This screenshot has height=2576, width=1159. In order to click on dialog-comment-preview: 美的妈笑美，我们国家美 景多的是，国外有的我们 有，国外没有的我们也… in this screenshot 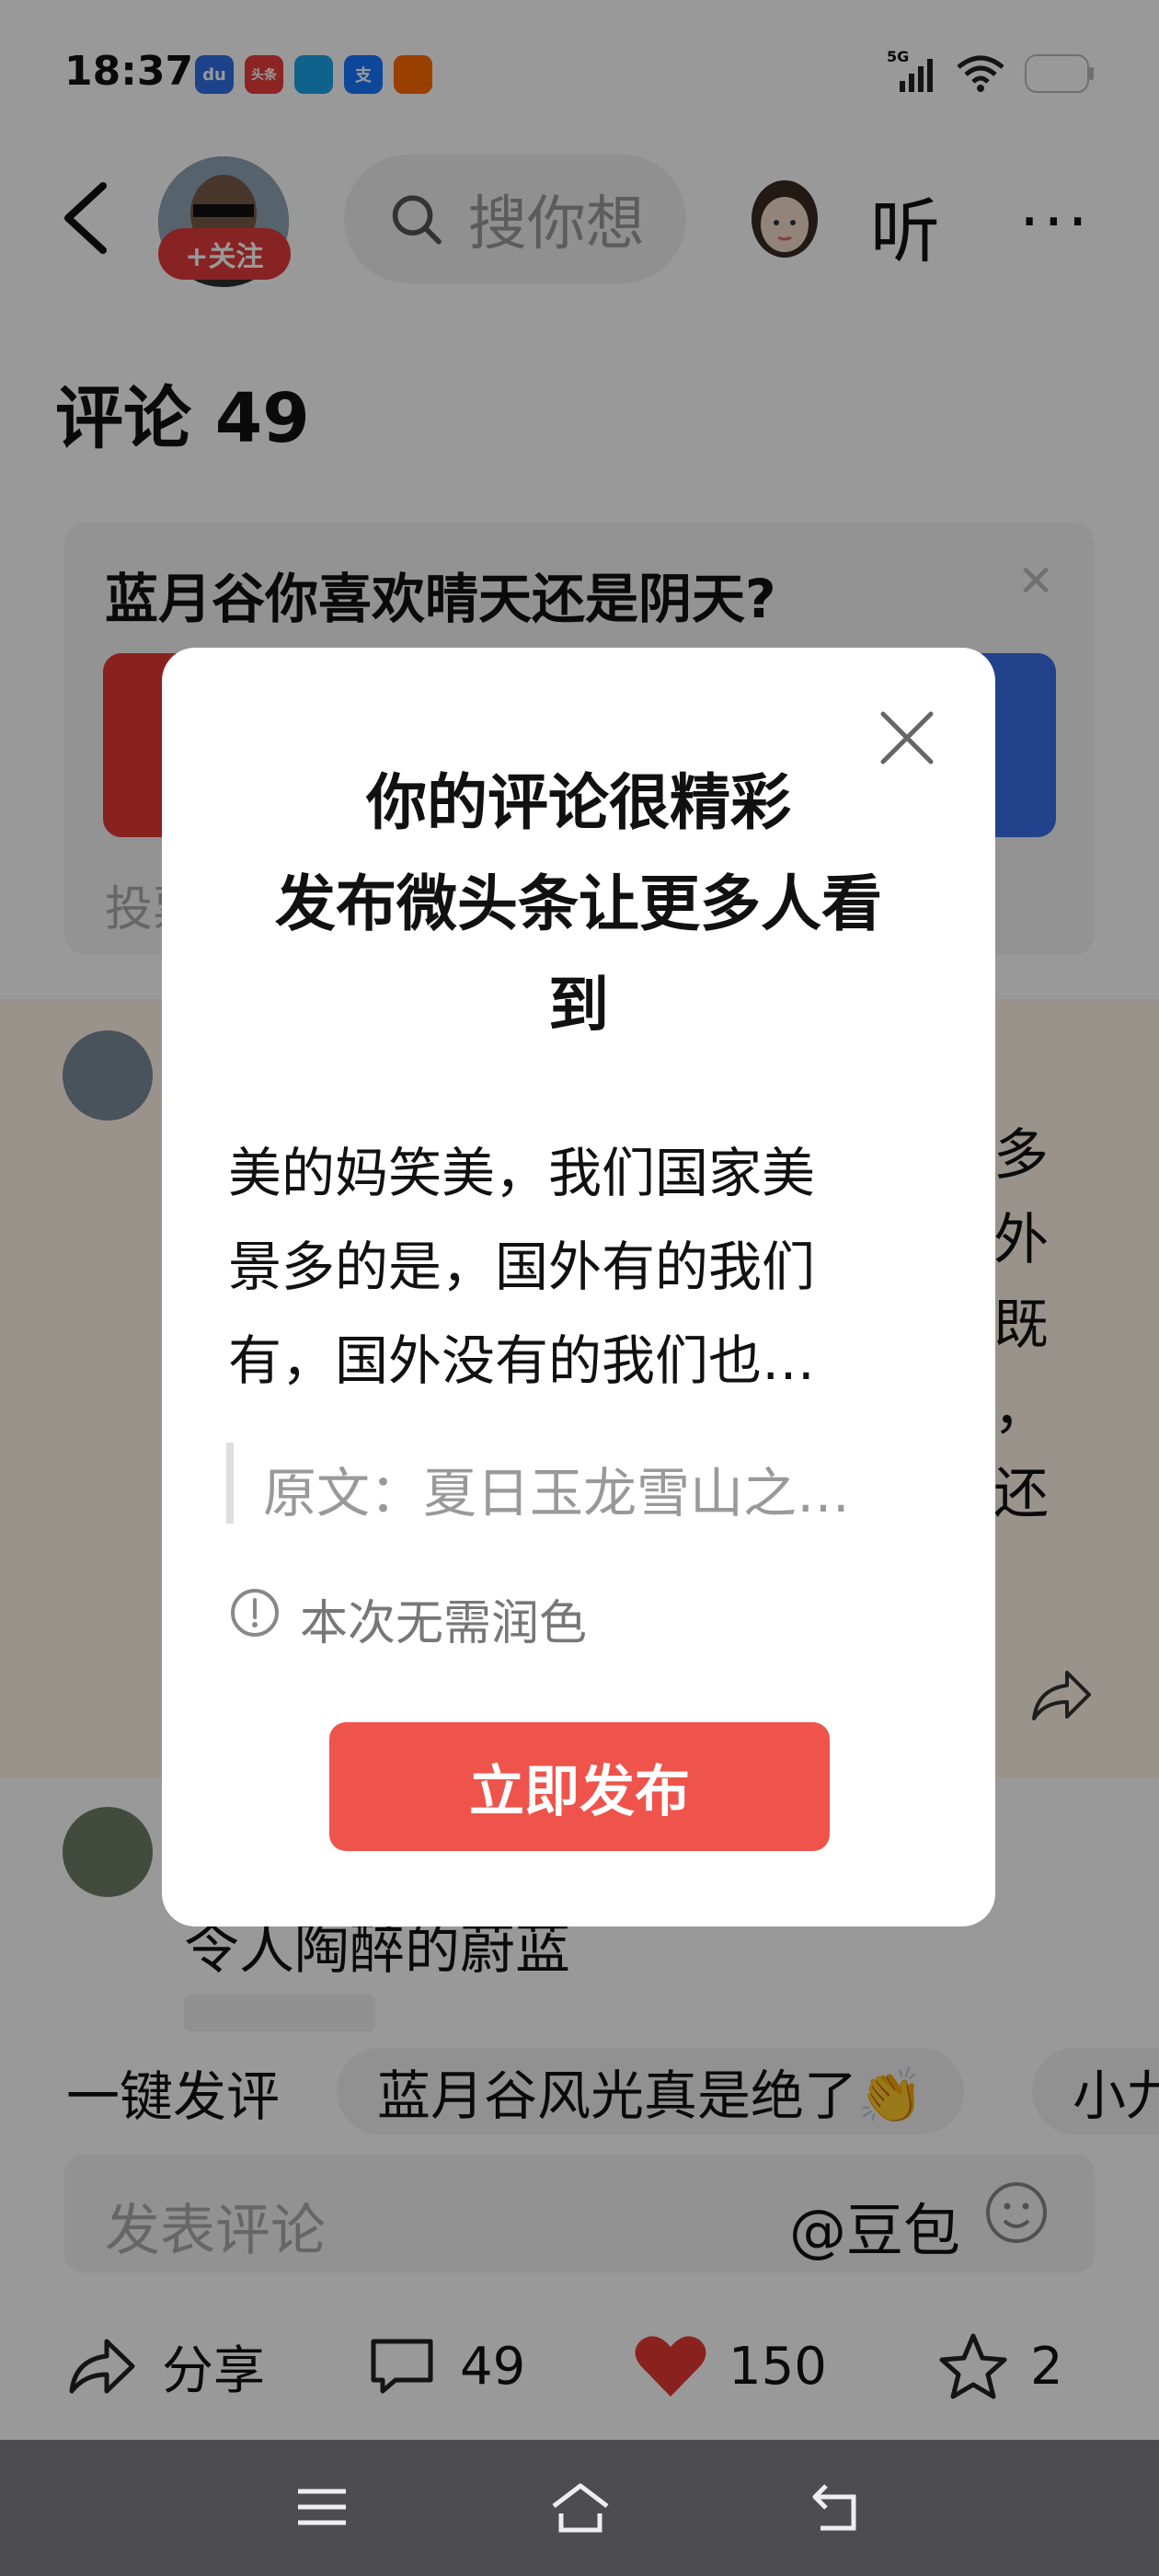, I will do `click(568, 1267)`.